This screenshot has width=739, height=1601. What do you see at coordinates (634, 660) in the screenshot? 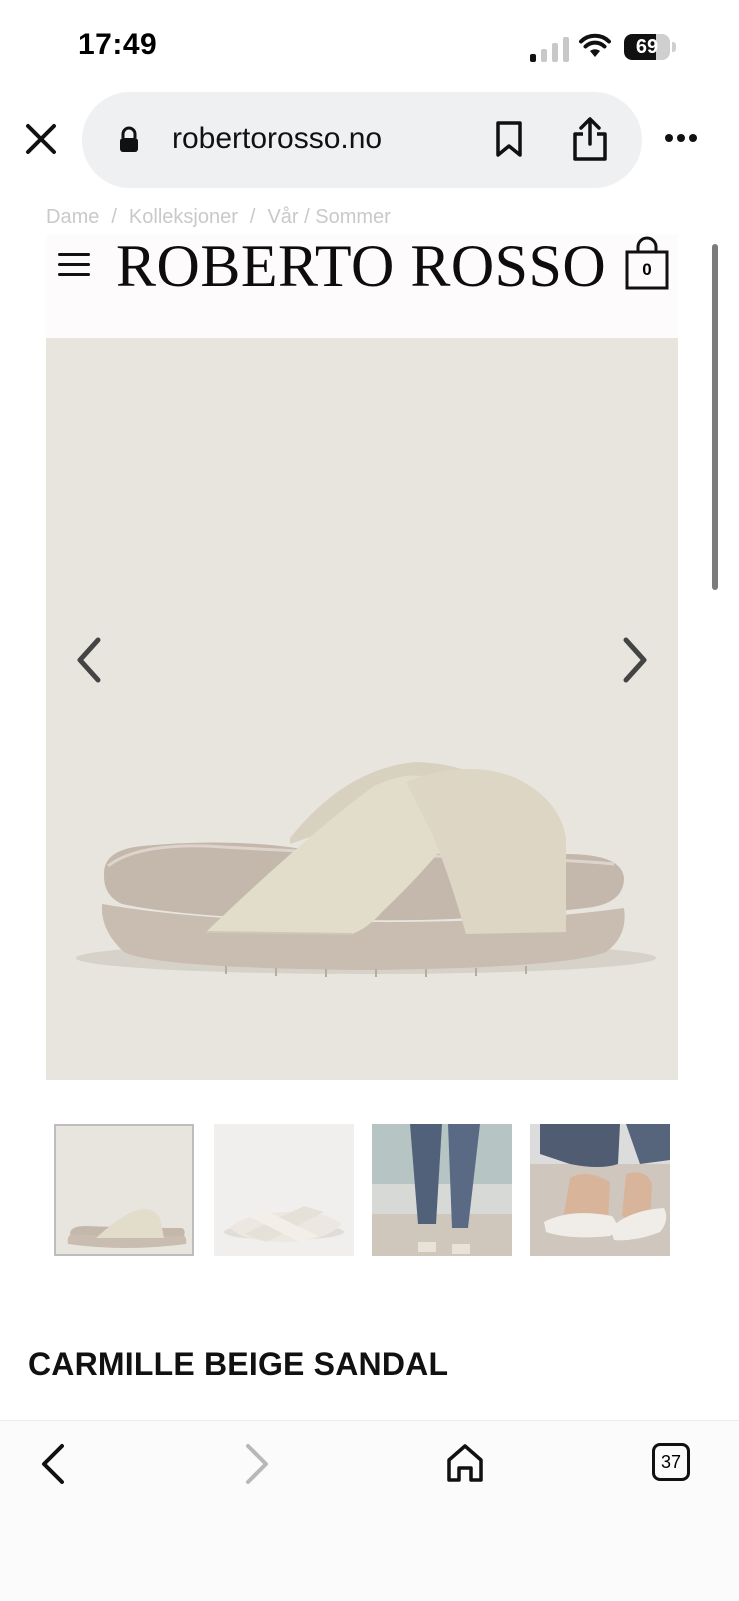
I see `next-image-arrow-icon` at bounding box center [634, 660].